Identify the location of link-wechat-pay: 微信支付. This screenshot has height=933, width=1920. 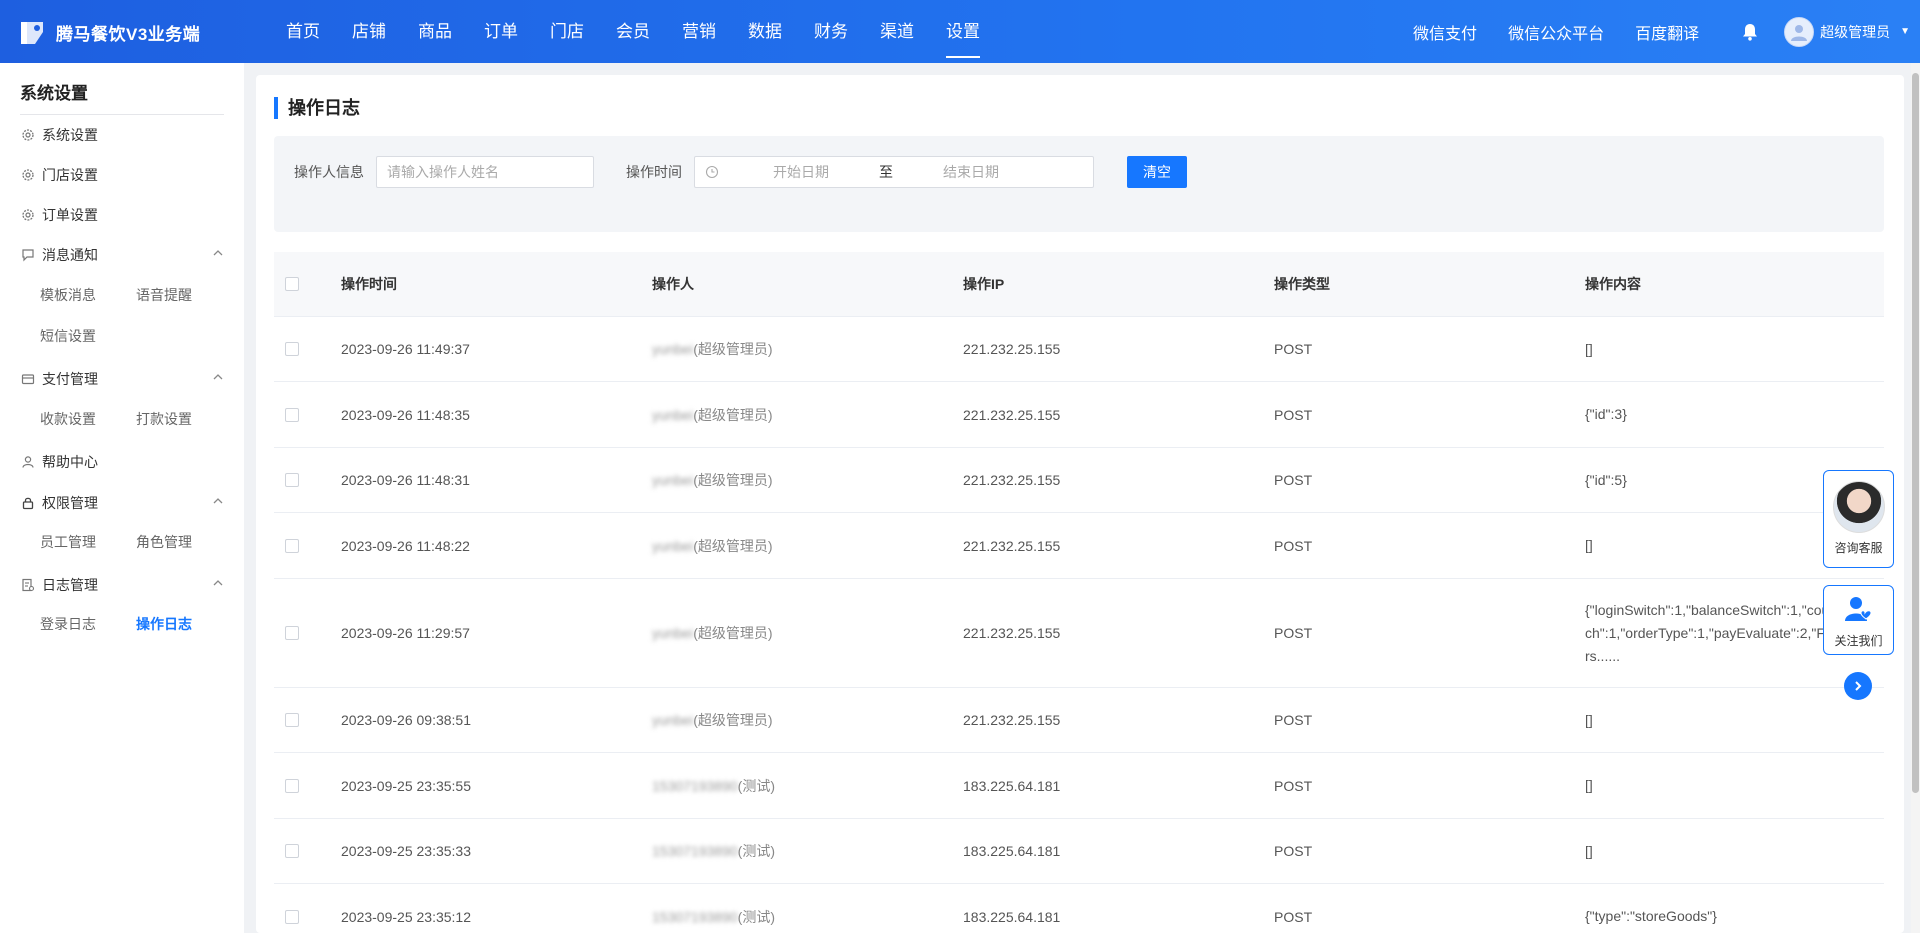
(1445, 32).